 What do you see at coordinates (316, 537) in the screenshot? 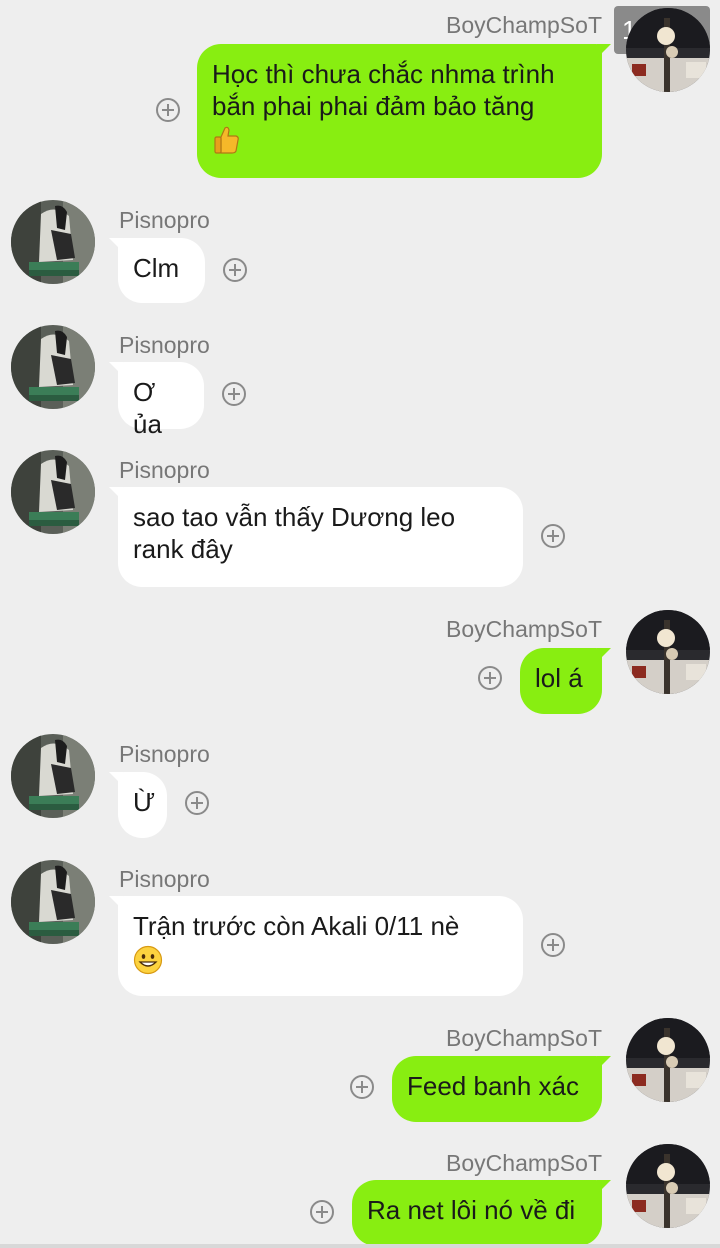
I see `message-bubble: sao tao vẫn thấy Dương leo rank đây` at bounding box center [316, 537].